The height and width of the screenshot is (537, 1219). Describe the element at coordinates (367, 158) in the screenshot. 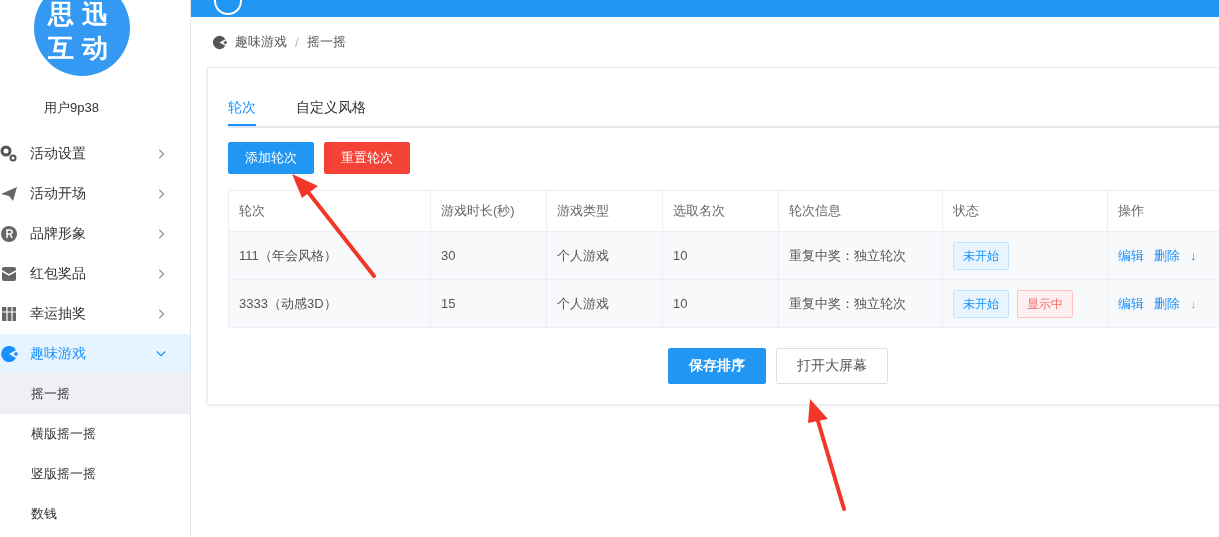

I see `toolbar-button: 重置轮次` at that location.